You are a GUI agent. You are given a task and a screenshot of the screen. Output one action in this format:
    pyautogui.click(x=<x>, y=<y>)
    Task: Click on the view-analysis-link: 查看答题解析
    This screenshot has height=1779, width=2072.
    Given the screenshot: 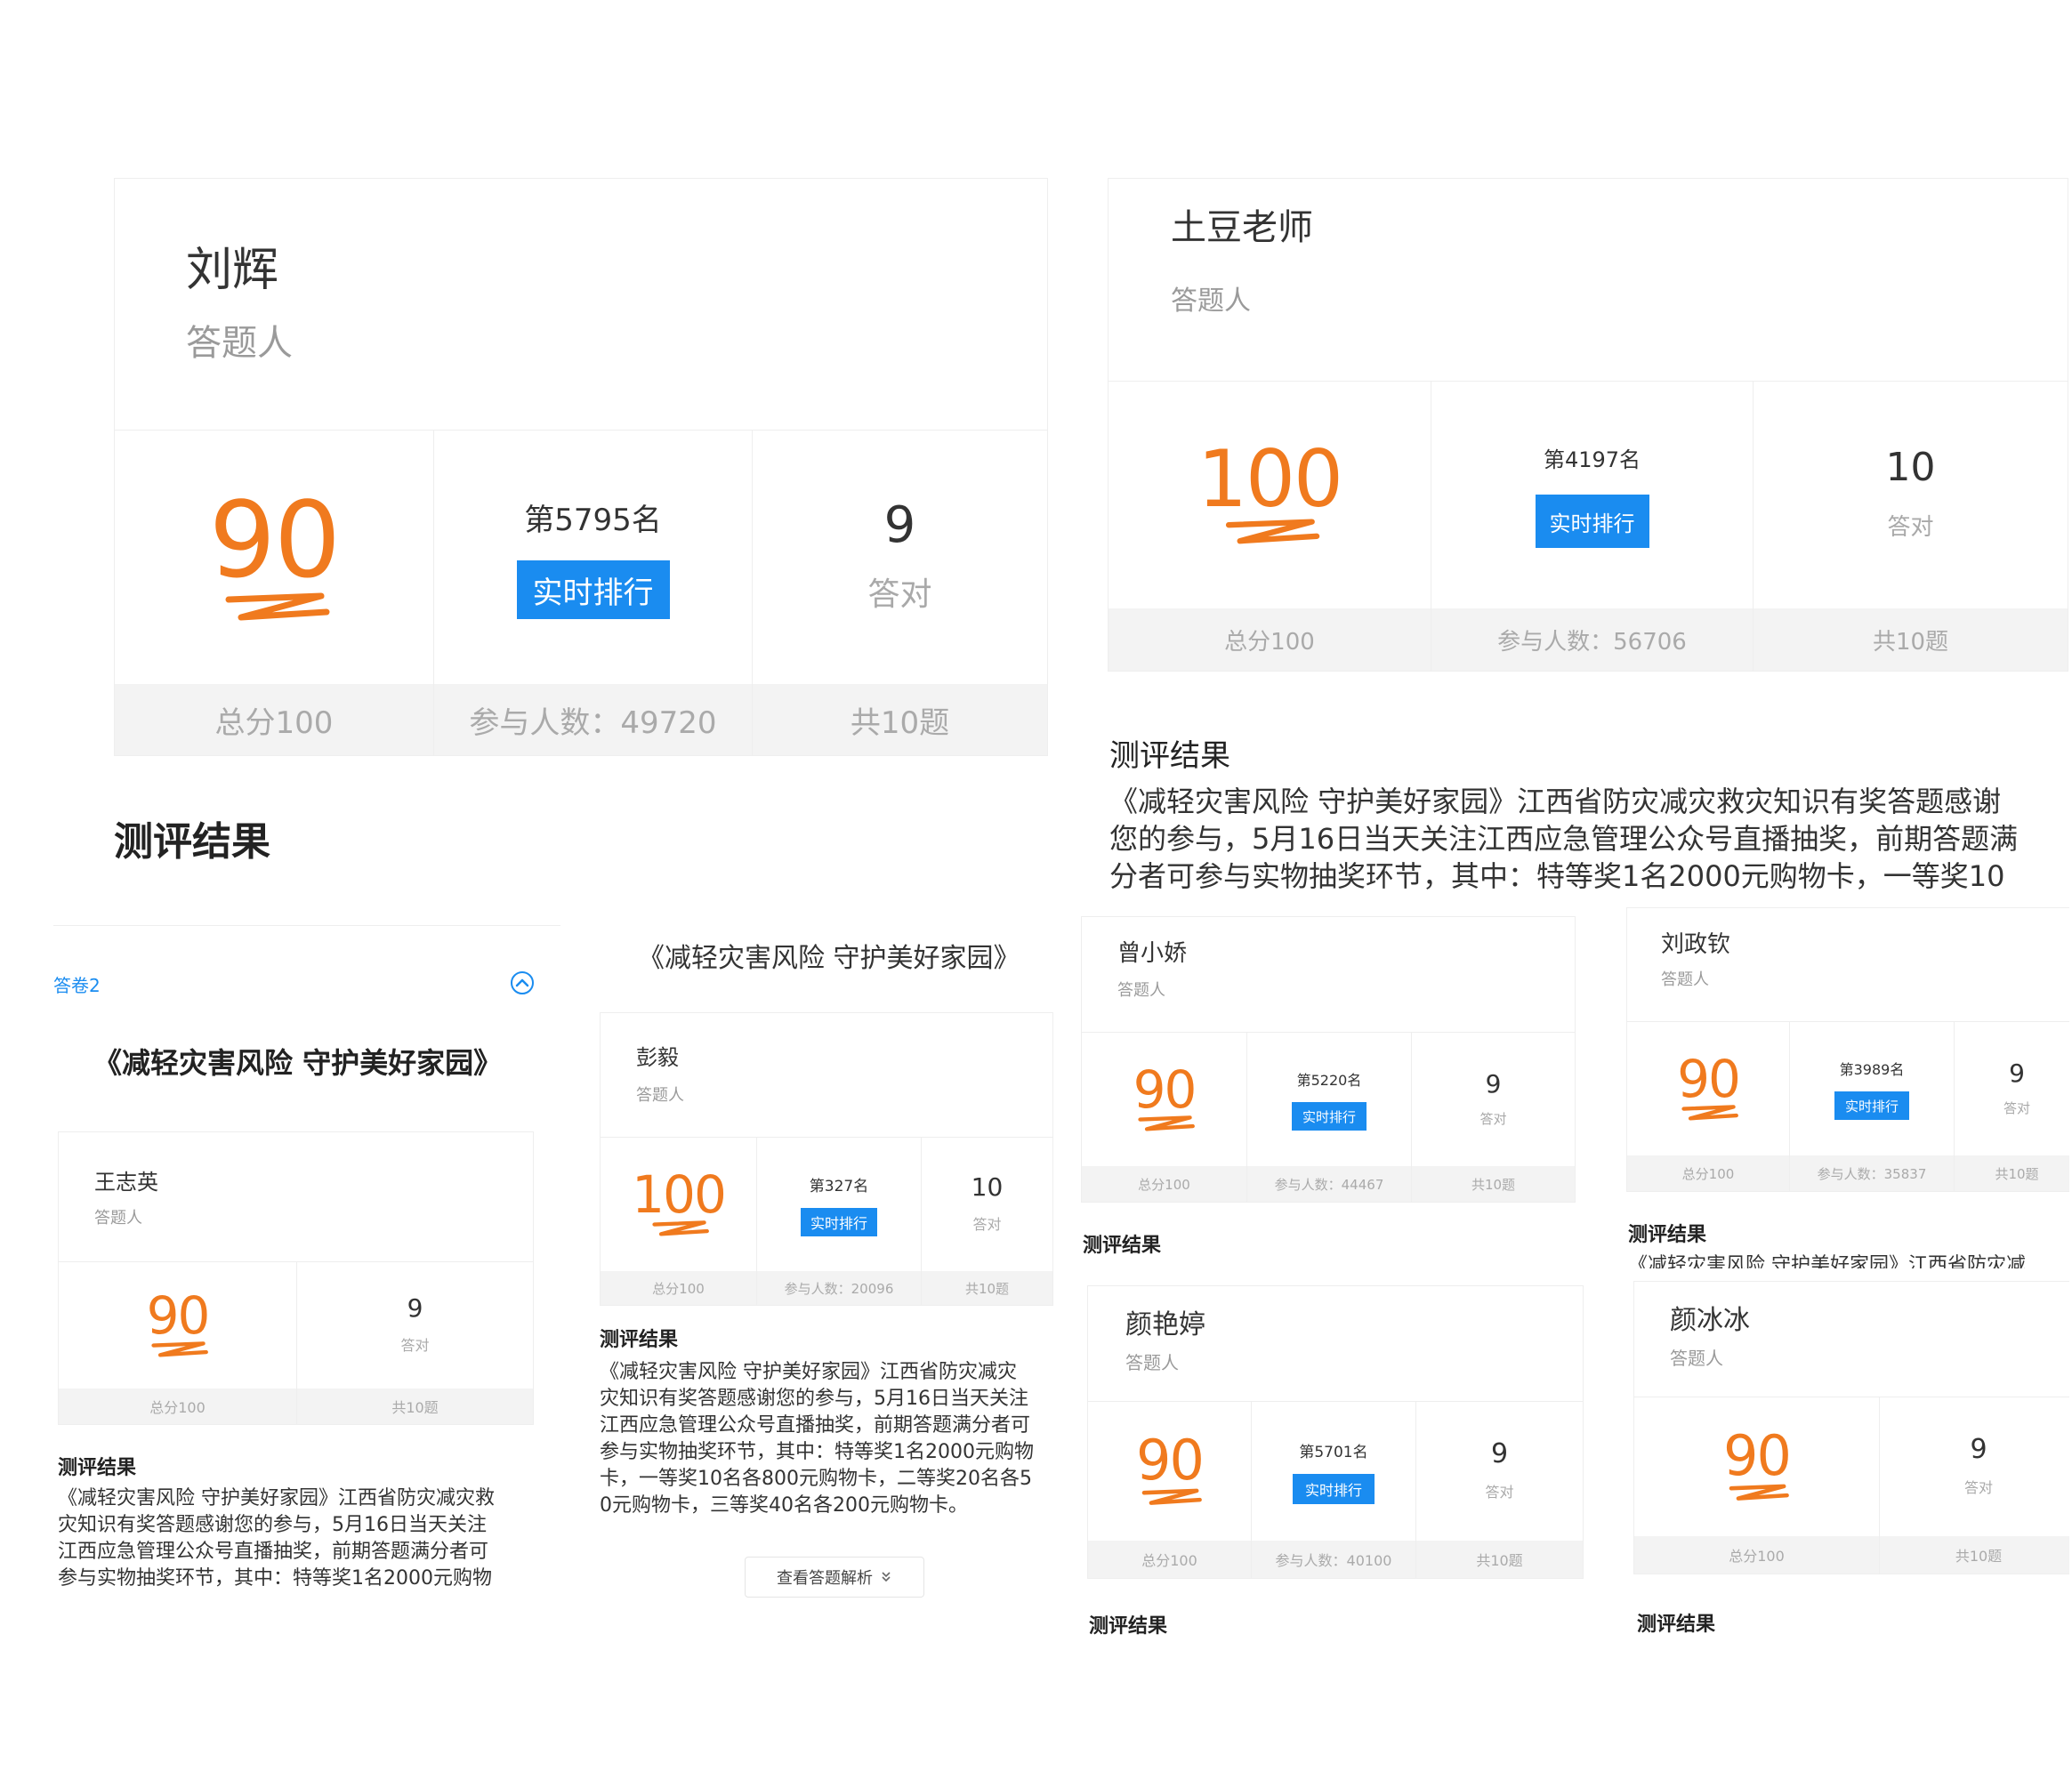 What is the action you would take?
    pyautogui.click(x=834, y=1577)
    